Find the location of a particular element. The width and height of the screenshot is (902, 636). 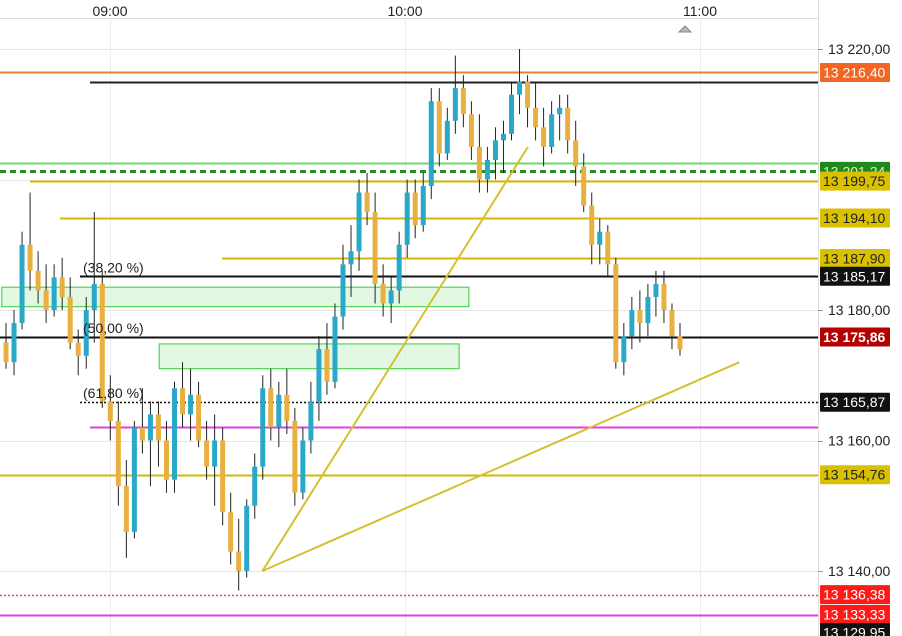

price-tag-label: 13 154,76 is located at coordinates (854, 475).